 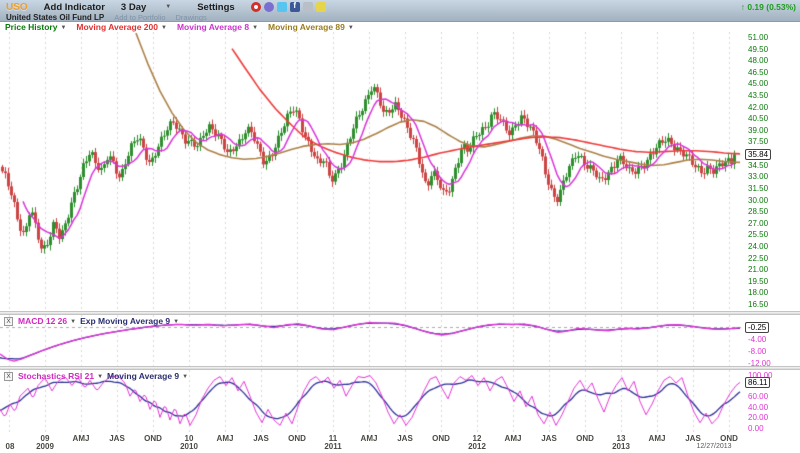 What do you see at coordinates (268, 7) in the screenshot?
I see `globe-icon` at bounding box center [268, 7].